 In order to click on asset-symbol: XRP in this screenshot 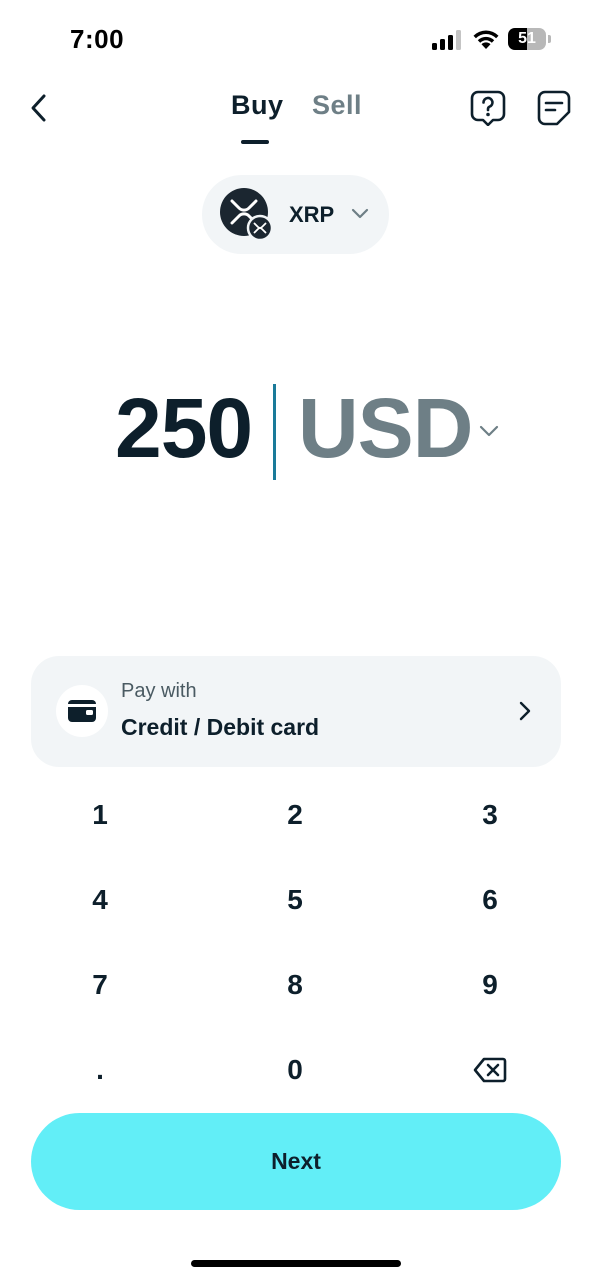, I will do `click(312, 214)`.